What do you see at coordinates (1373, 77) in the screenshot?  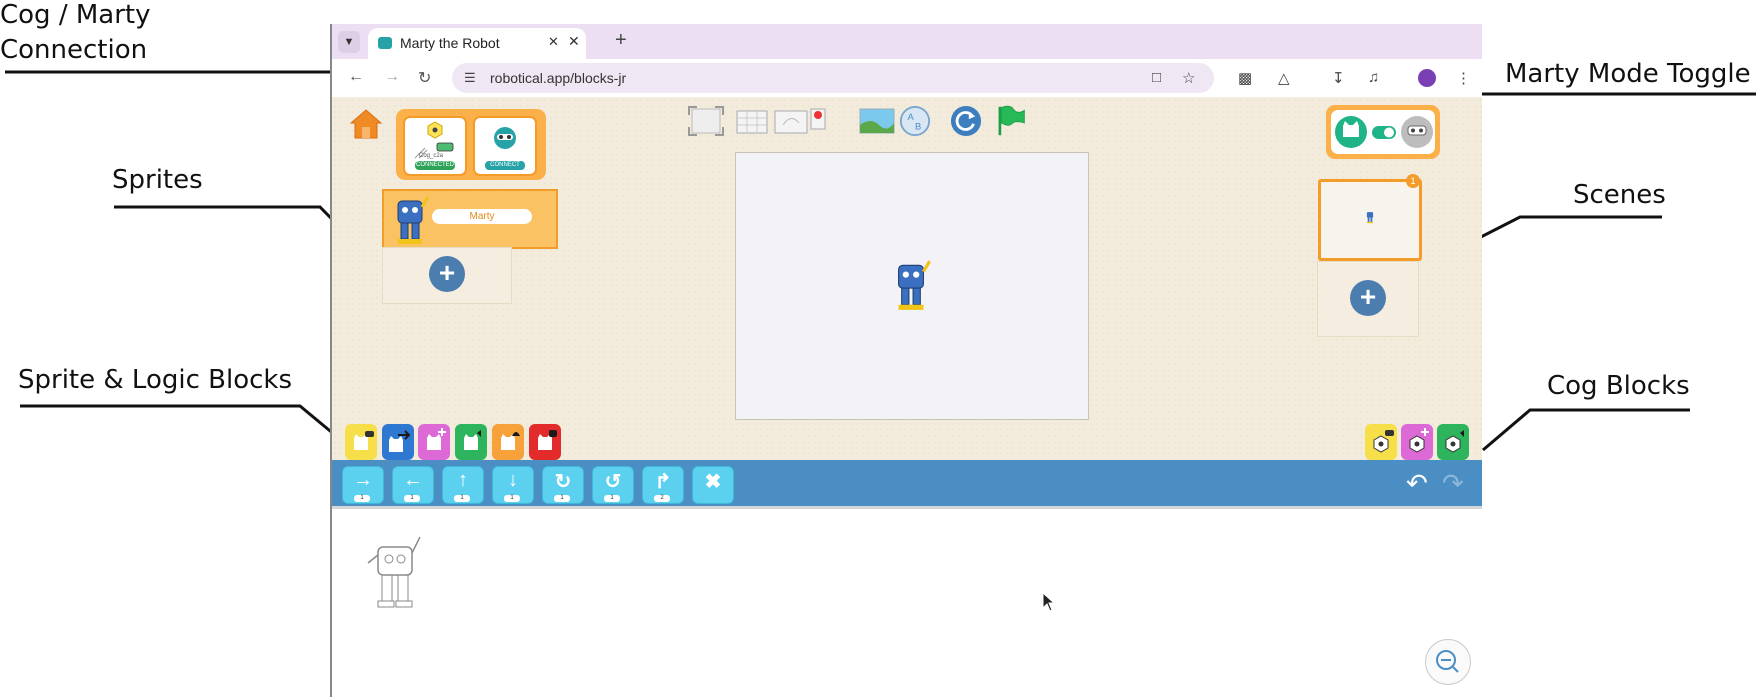 I see `media-icon: ♫` at bounding box center [1373, 77].